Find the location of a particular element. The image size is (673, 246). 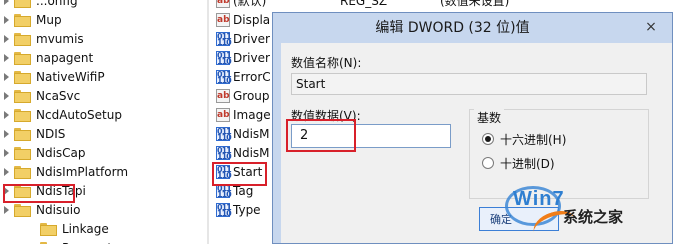

tree-item-label: Mup is located at coordinates (49, 20).